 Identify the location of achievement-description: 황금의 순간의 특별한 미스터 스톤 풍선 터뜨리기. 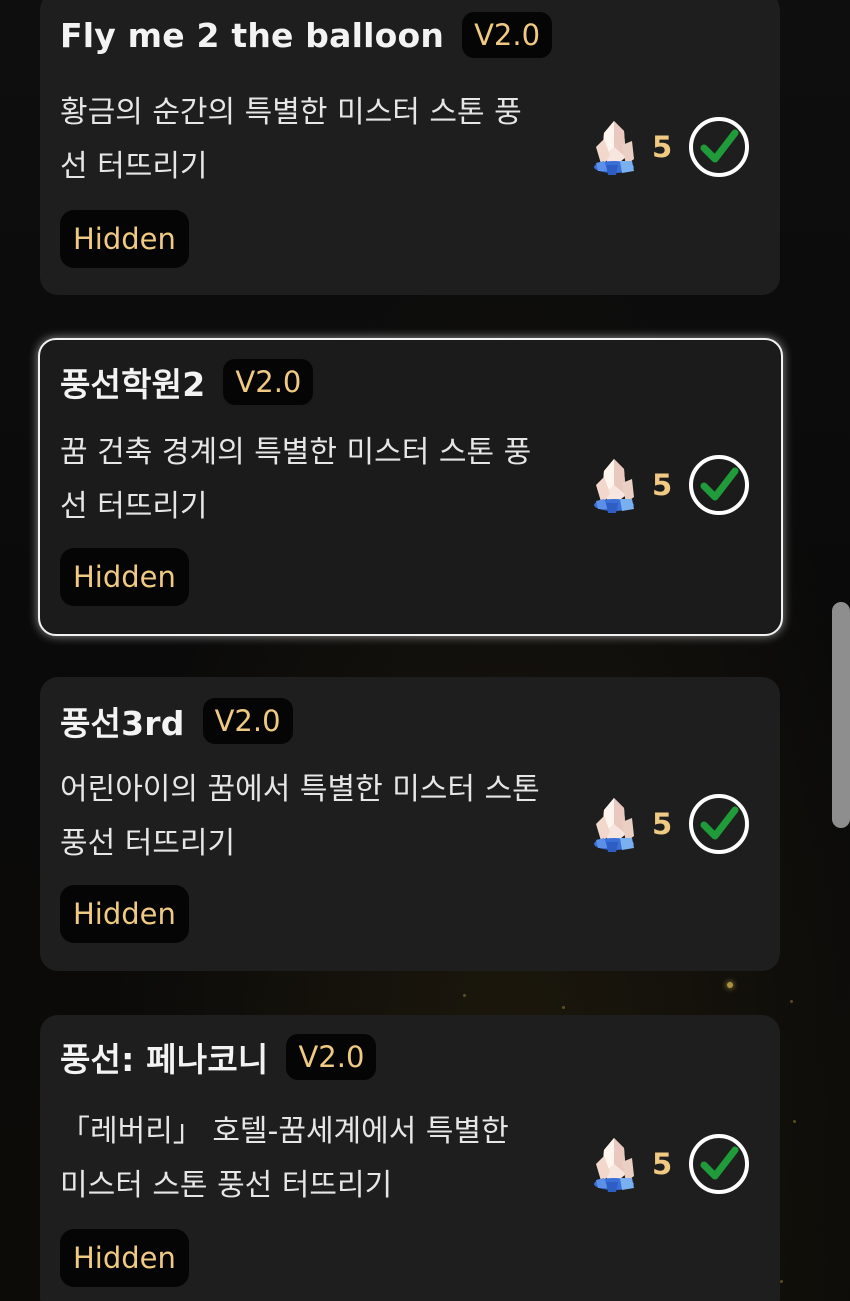
(291, 139).